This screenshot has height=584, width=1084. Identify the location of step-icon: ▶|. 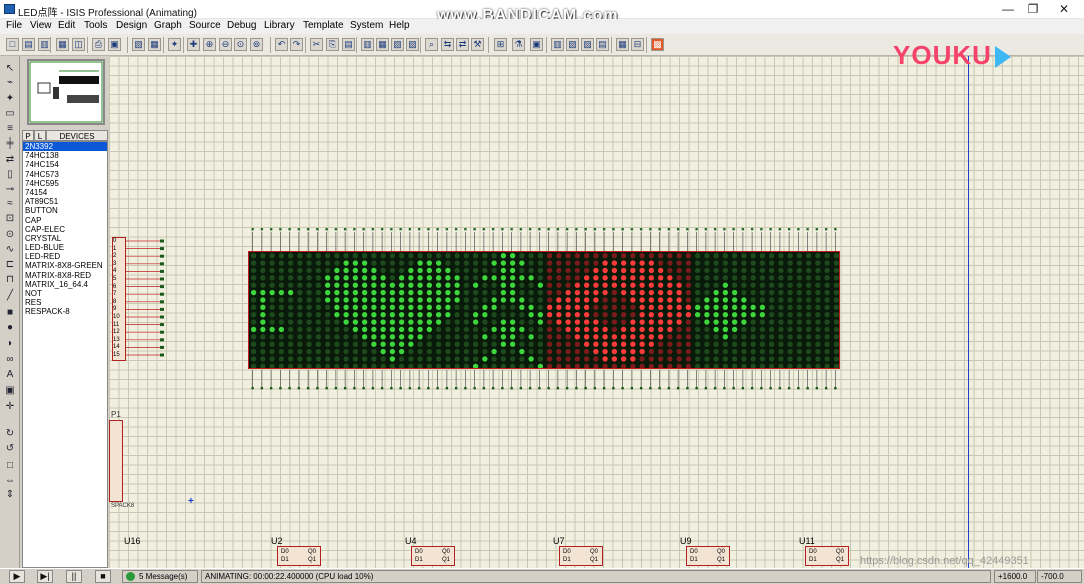
(45, 576).